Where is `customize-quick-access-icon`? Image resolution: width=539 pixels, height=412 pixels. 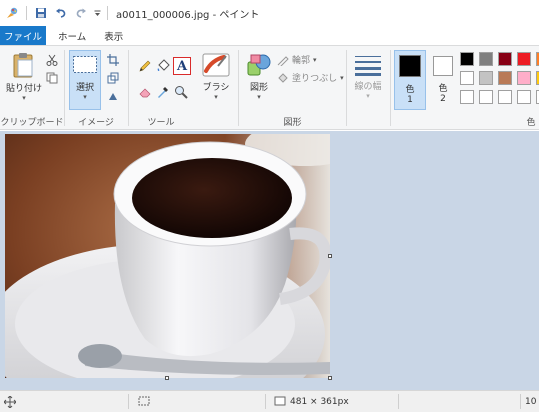
customize-quick-access-icon is located at coordinates (97, 13).